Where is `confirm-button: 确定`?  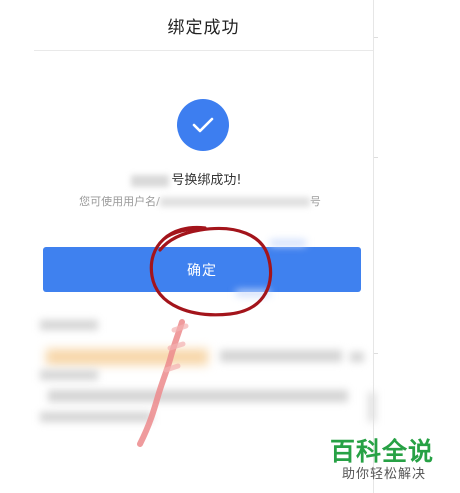 confirm-button: 确定 is located at coordinates (202, 269).